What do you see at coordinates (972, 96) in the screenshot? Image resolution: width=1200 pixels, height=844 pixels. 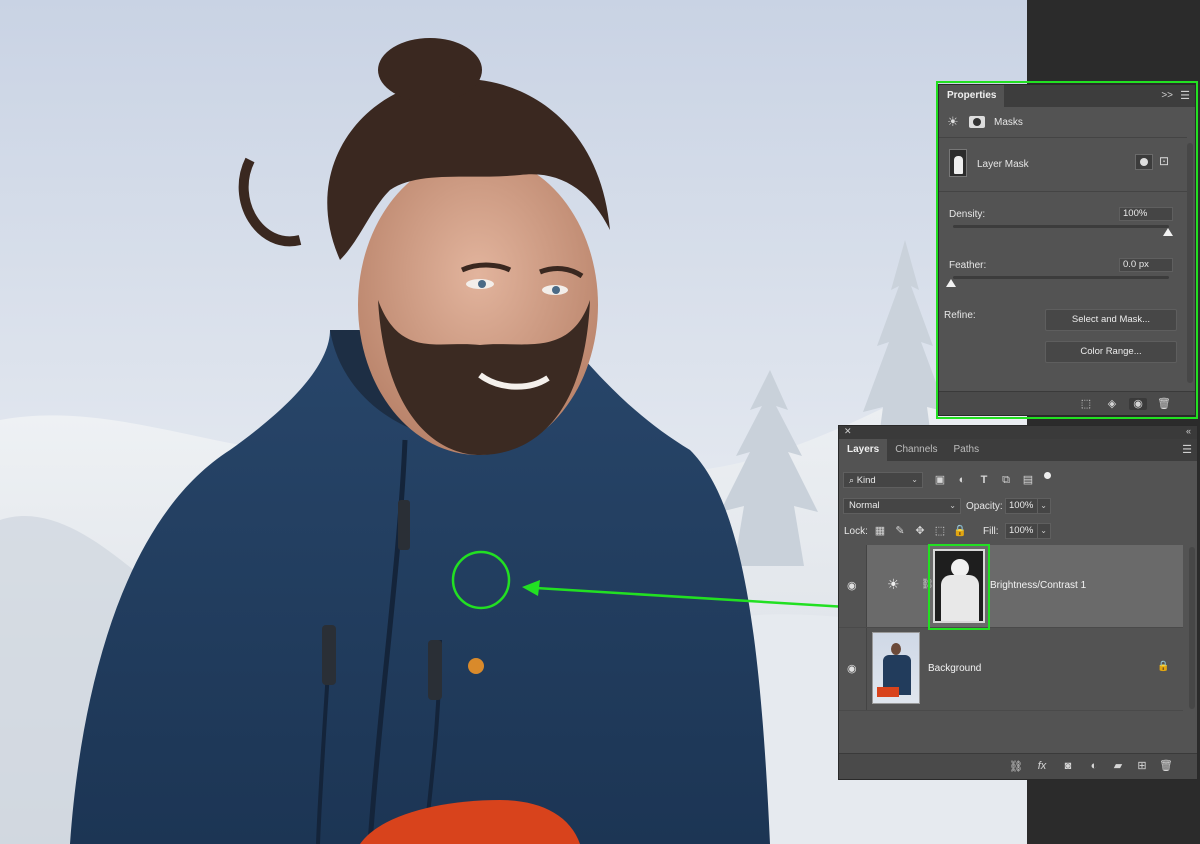 I see `tab-properties: Properties` at bounding box center [972, 96].